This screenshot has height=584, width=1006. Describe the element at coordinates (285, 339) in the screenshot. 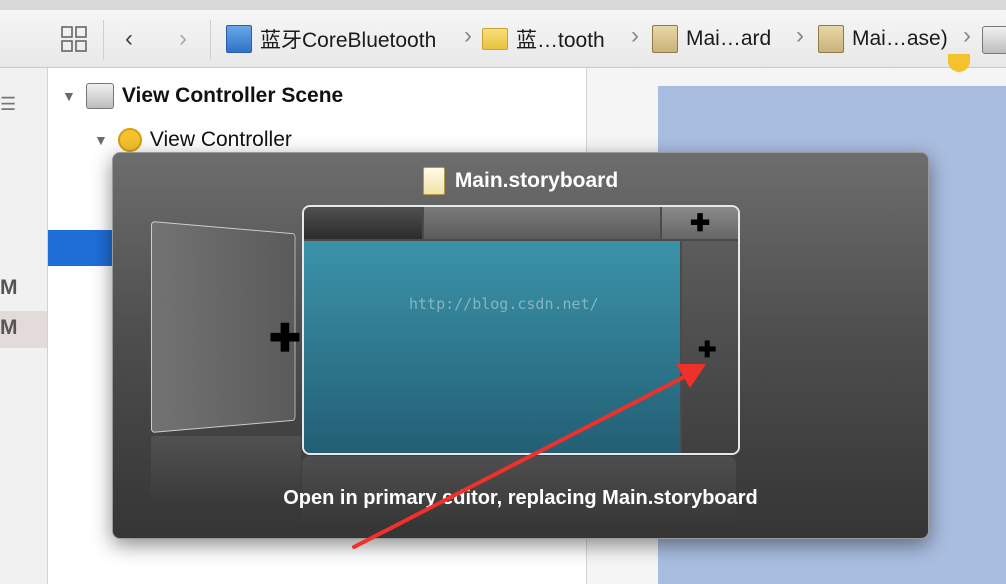

I see `plus-icon: ✚` at that location.